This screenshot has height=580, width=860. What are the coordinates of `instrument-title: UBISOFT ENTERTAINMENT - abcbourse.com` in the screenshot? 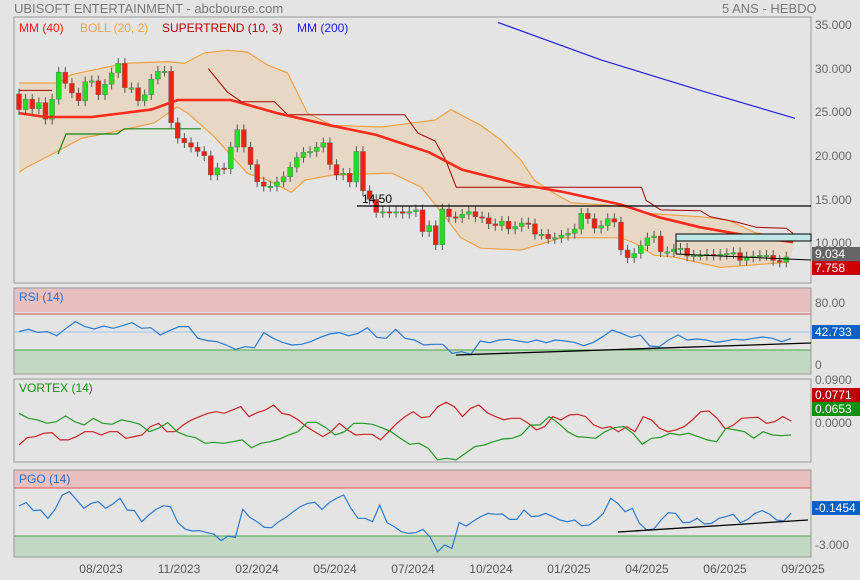 It's located at (149, 8).